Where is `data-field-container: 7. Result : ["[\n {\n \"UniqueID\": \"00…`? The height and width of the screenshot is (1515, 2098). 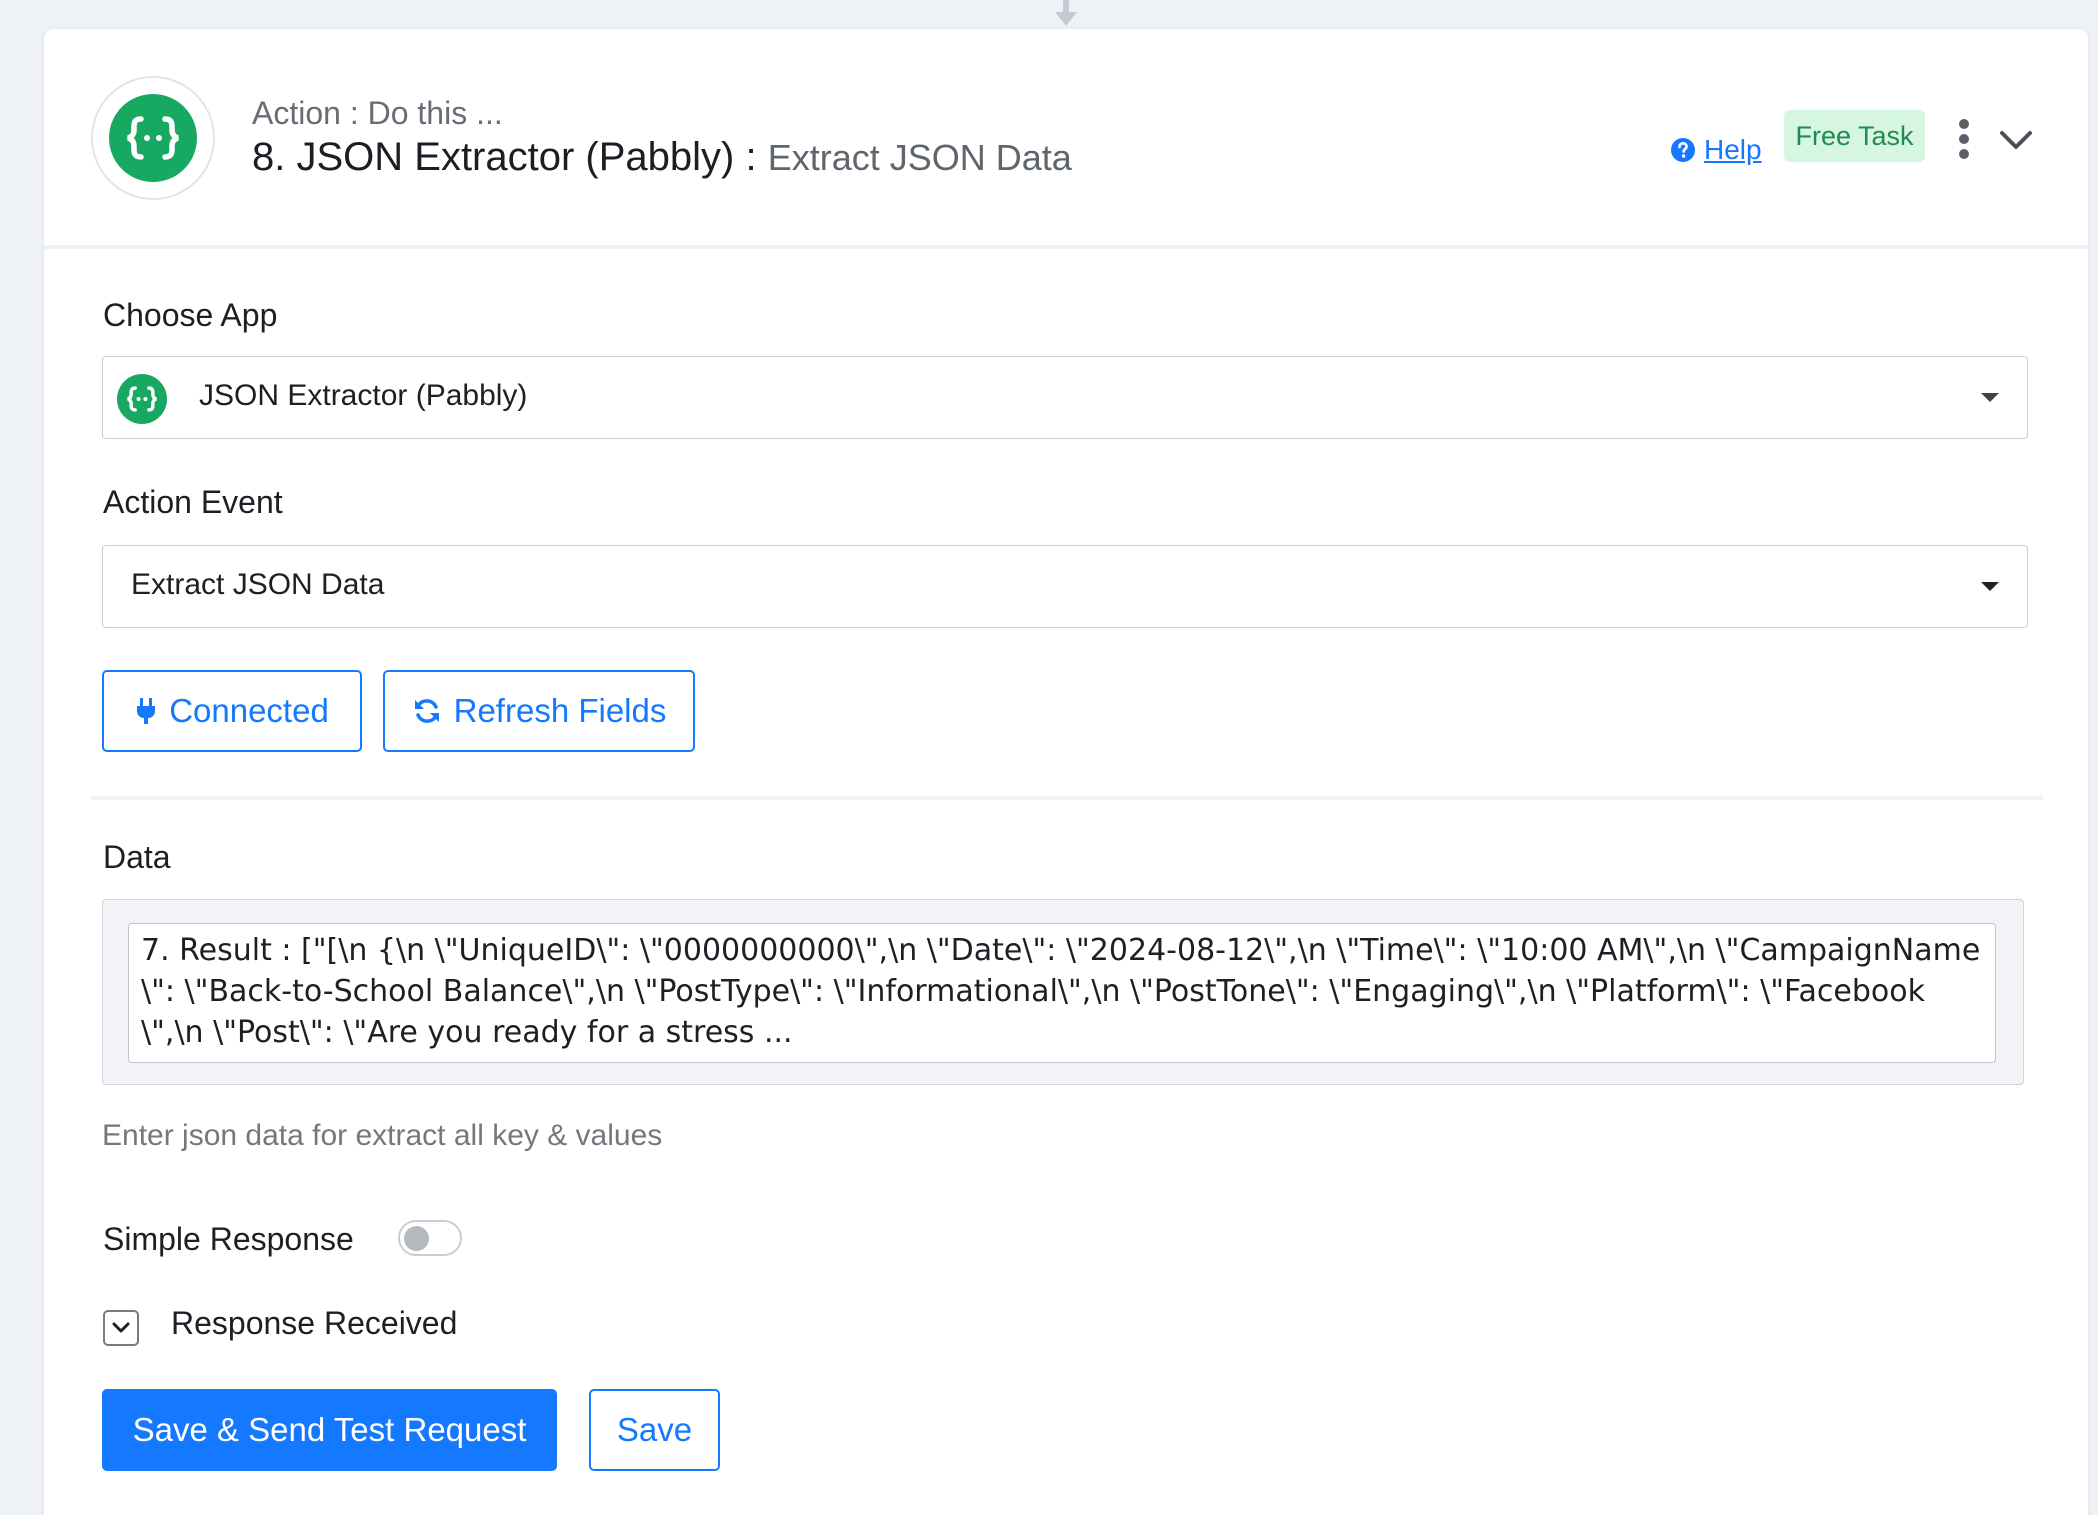 data-field-container: 7. Result : ["[\n {\n \"UniqueID\": \"00… is located at coordinates (1063, 992).